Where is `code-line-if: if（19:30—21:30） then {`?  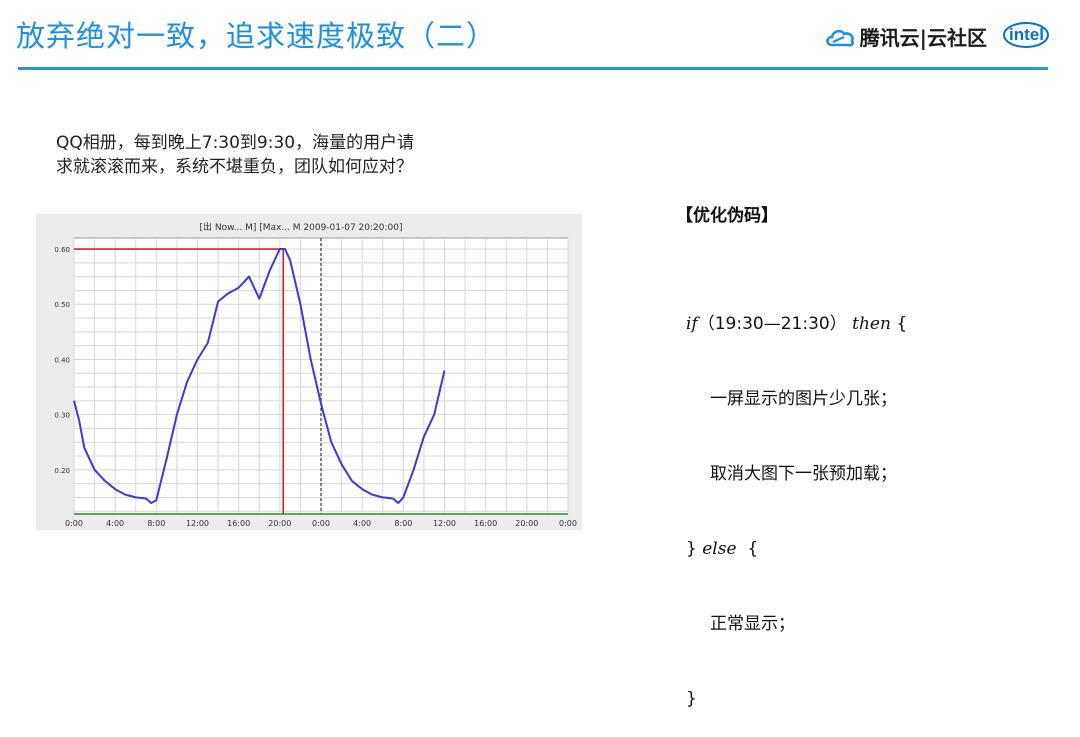 code-line-if: if（19:30—21:30） then { is located at coordinates (796, 324).